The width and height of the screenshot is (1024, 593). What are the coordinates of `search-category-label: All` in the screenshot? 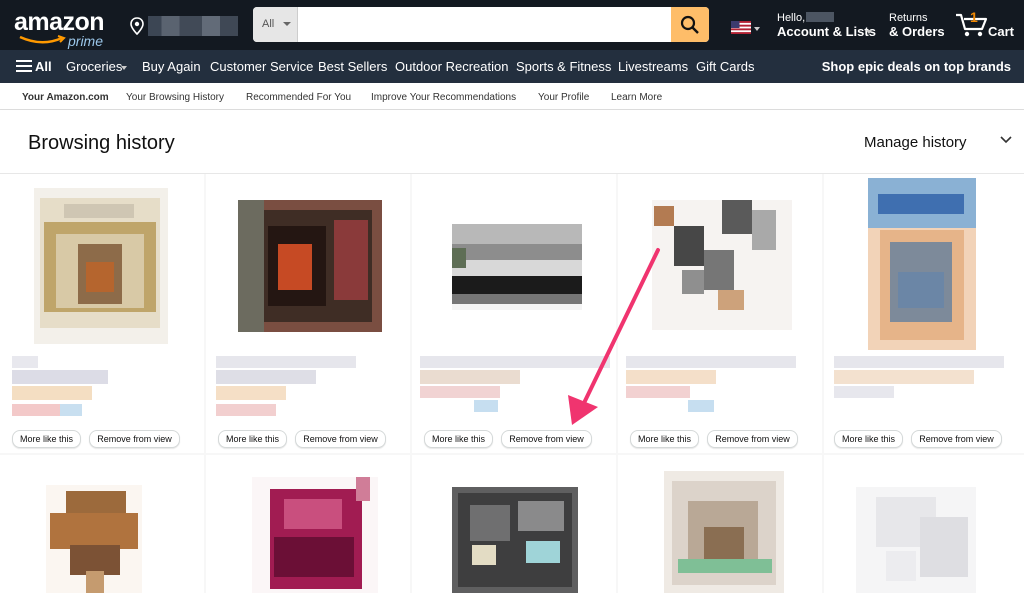 It's located at (268, 24).